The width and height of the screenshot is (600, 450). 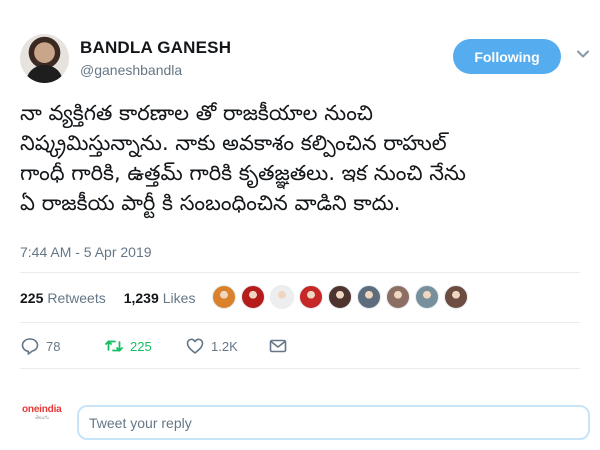 I want to click on reply-input: Tweet your reply, so click(x=333, y=422).